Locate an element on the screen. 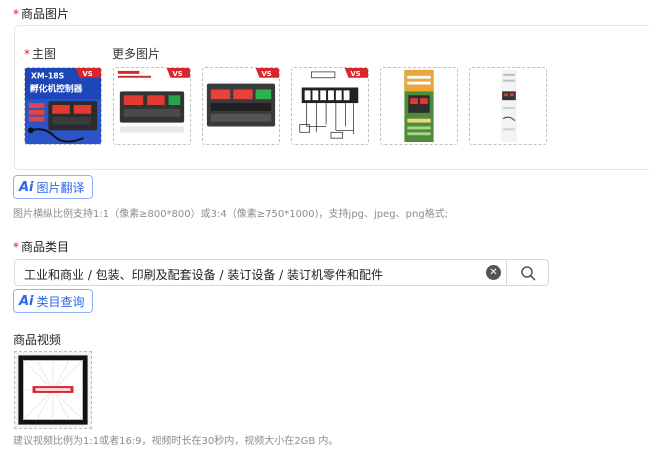  image-translate-label: 图片翻译 is located at coordinates (60, 187).